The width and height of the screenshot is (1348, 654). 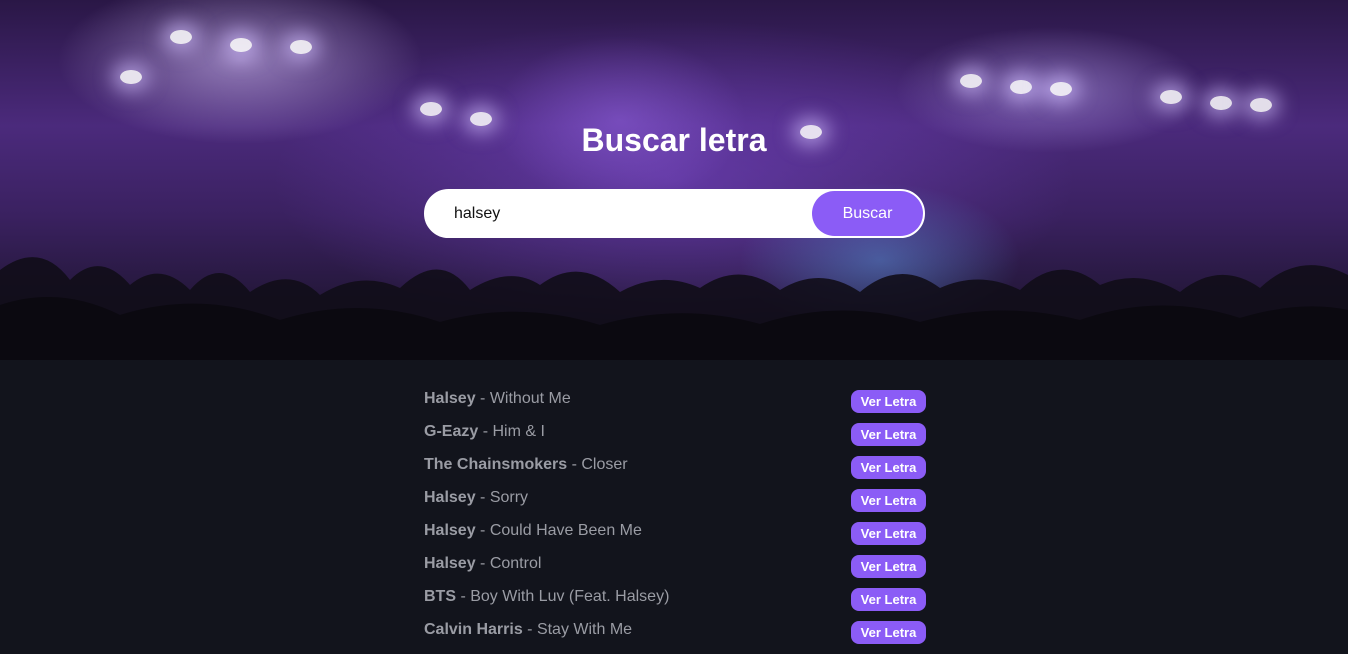 I want to click on list-item: Halsey - Without Me Ver Letra, so click(x=675, y=404).